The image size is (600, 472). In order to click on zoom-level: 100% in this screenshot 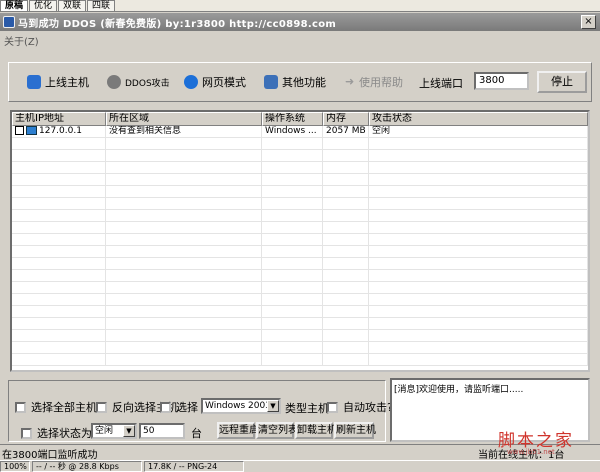, I will do `click(15, 466)`.